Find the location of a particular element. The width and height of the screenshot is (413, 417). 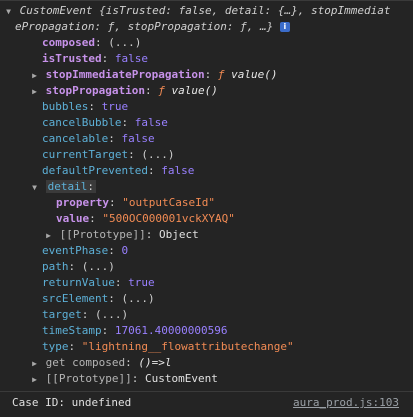

prop-value: "500OC000001vckXYAQ" is located at coordinates (168, 218).